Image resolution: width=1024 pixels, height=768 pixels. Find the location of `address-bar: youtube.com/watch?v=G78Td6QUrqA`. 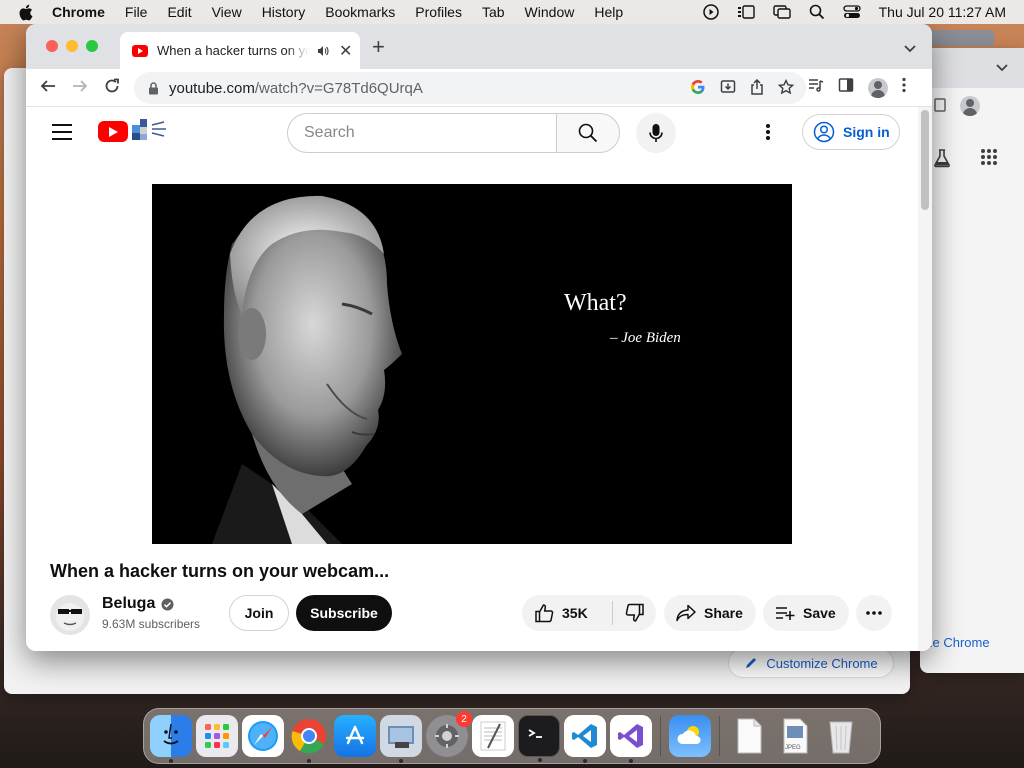

address-bar: youtube.com/watch?v=G78Td6QUrqA is located at coordinates (470, 88).